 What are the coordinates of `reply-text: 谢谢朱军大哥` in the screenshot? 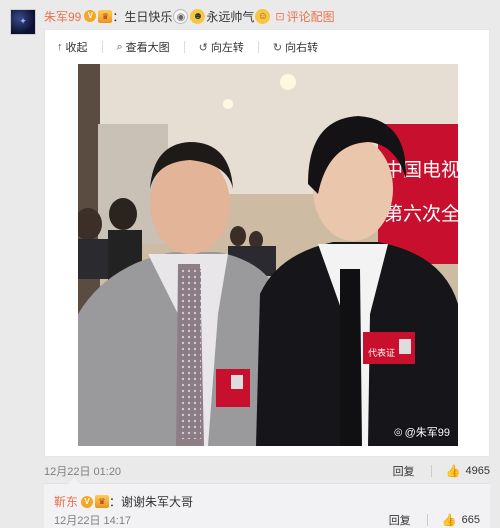 It's located at (157, 502).